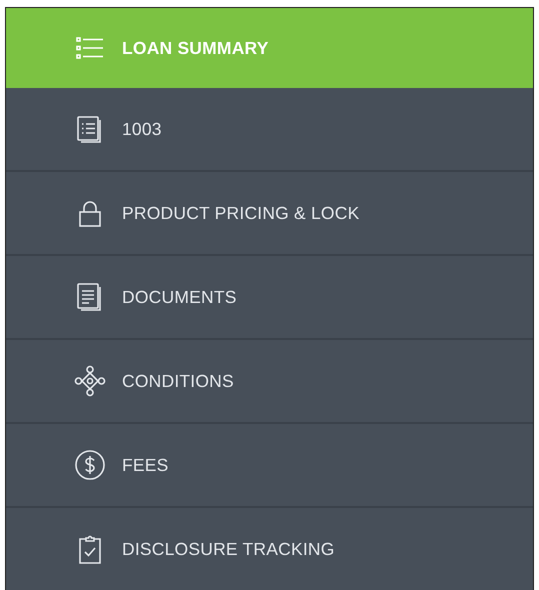 The height and width of the screenshot is (590, 539). What do you see at coordinates (90, 465) in the screenshot?
I see `dollar-icon` at bounding box center [90, 465].